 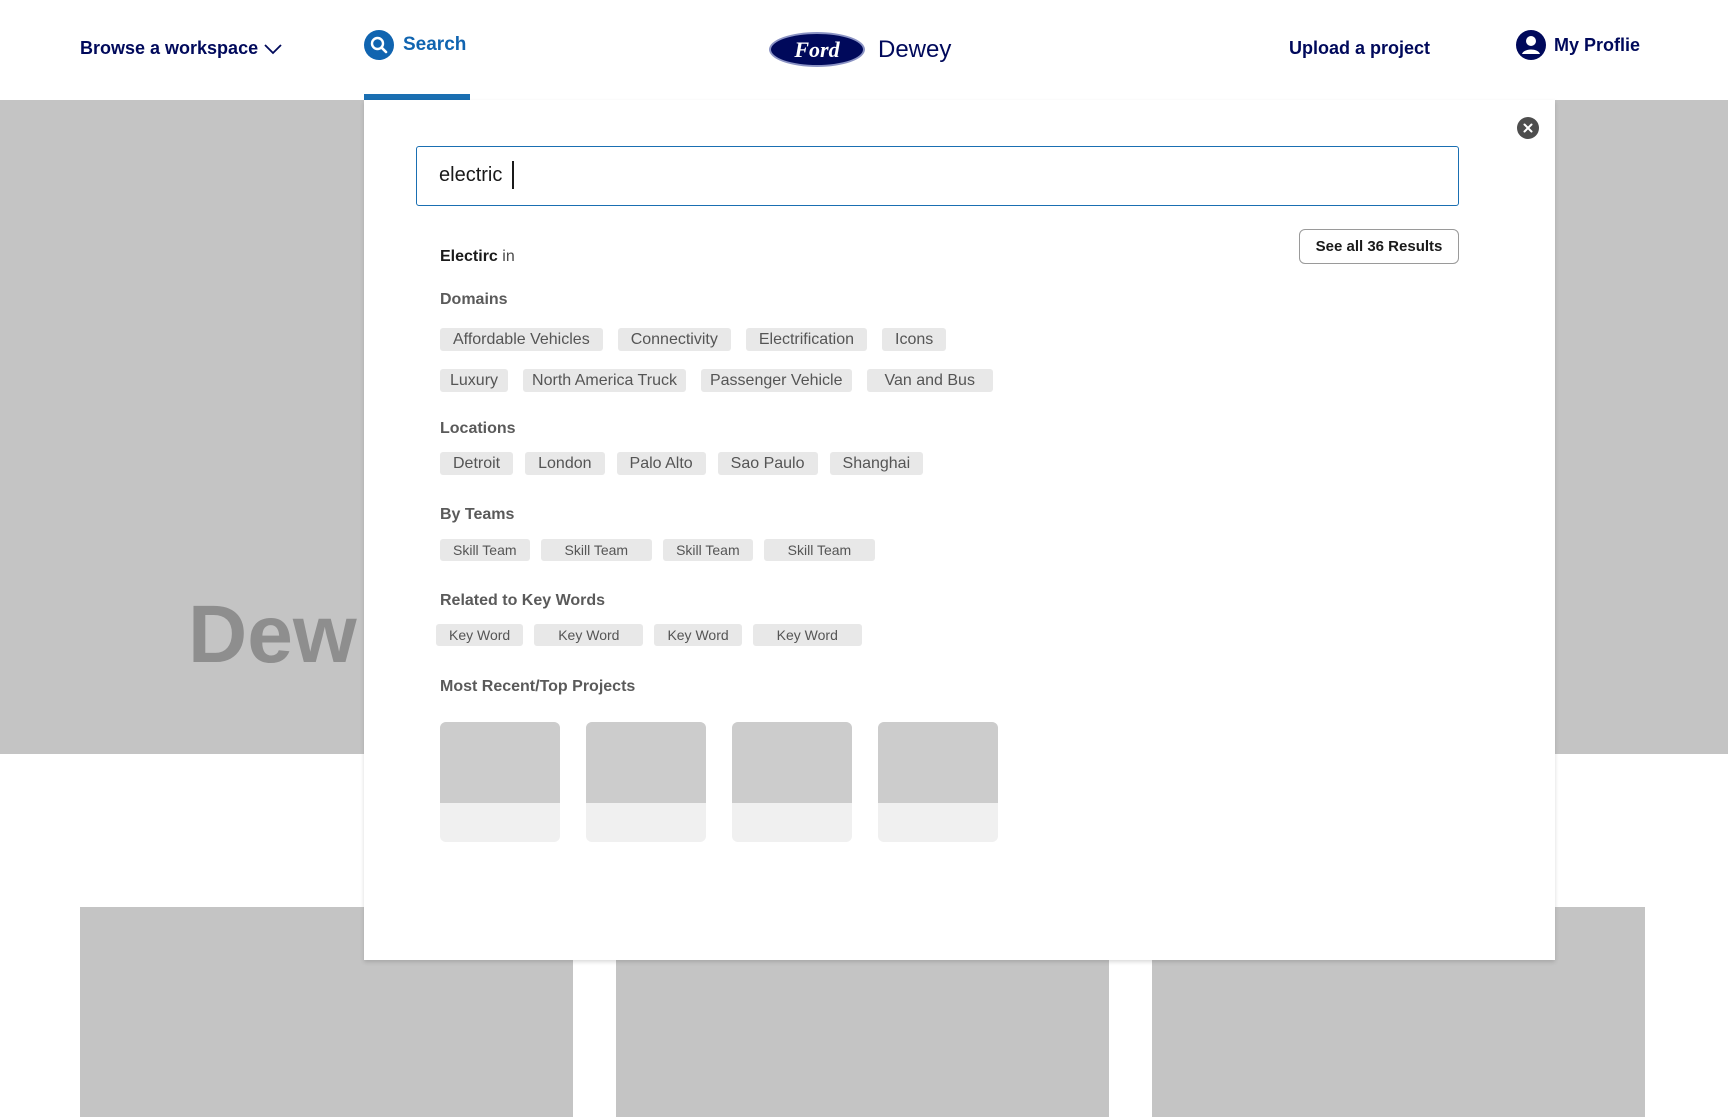 I want to click on close-button, so click(x=1528, y=128).